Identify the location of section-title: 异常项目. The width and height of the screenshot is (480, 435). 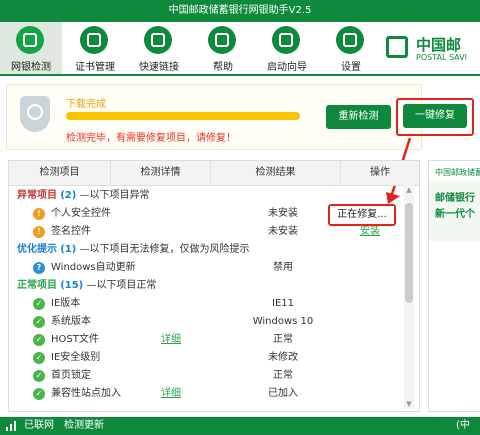
(37, 195).